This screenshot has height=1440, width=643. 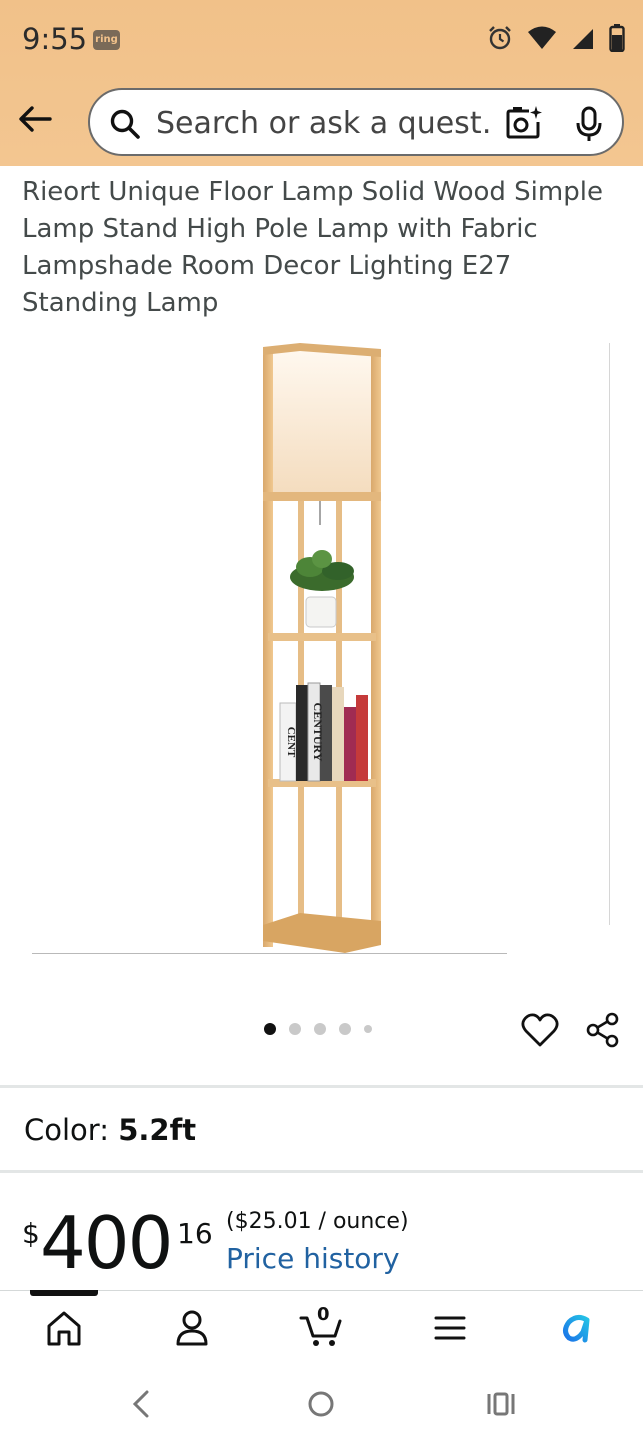 I want to click on price-currency: $, so click(x=31, y=1233).